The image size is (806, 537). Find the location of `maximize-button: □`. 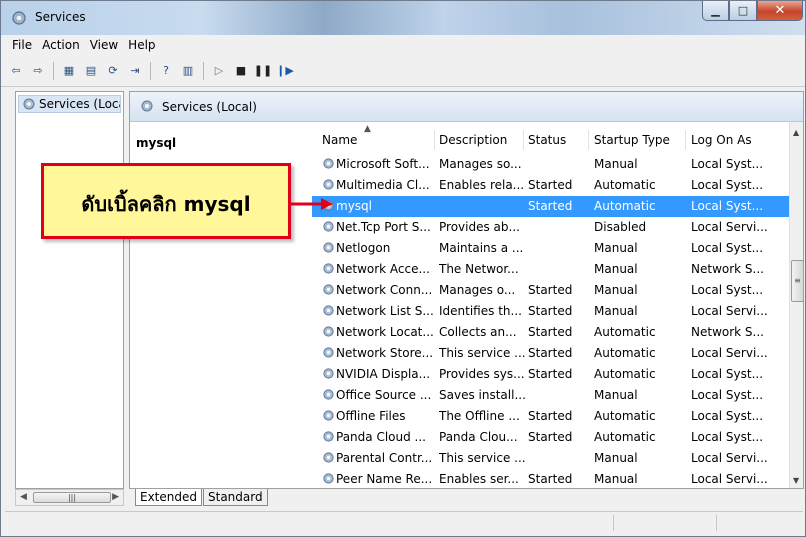

maximize-button: □ is located at coordinates (743, 11).